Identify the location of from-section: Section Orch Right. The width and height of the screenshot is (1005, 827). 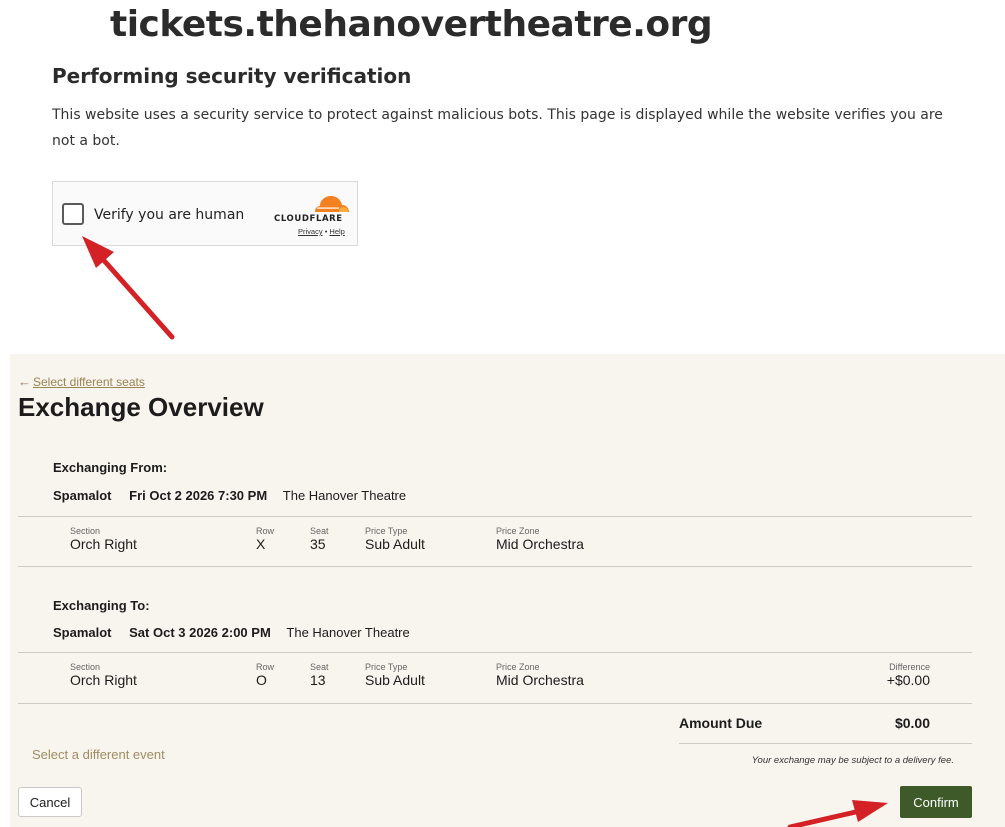
(103, 539).